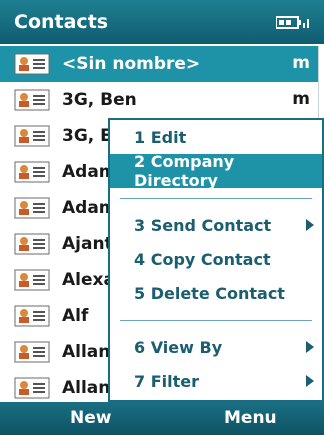 This screenshot has width=324, height=435. I want to click on contact-name: 3G, E, so click(87, 136).